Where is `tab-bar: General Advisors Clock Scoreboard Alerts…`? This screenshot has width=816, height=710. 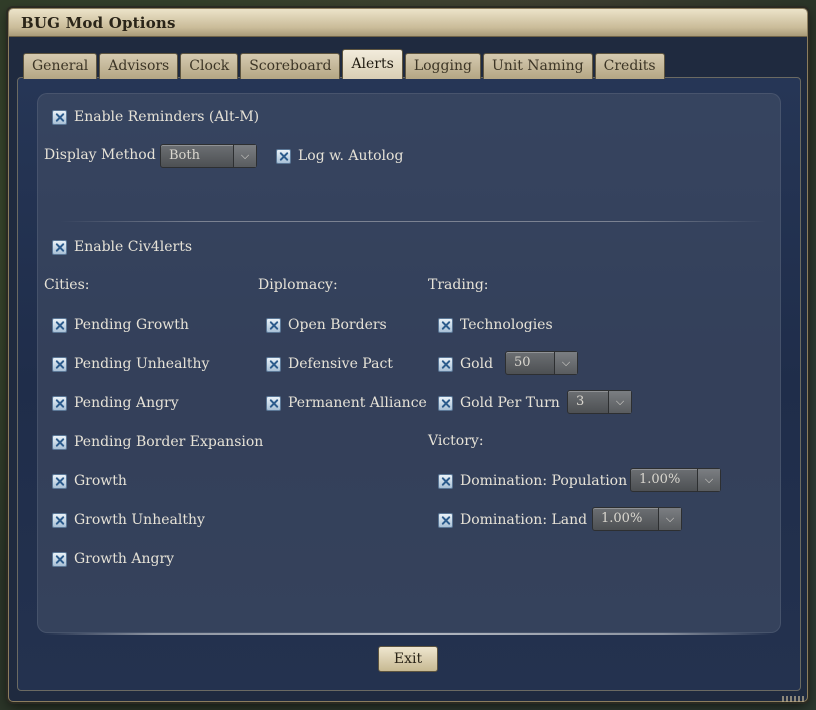
tab-bar: General Advisors Clock Scoreboard Alerts… is located at coordinates (345, 64).